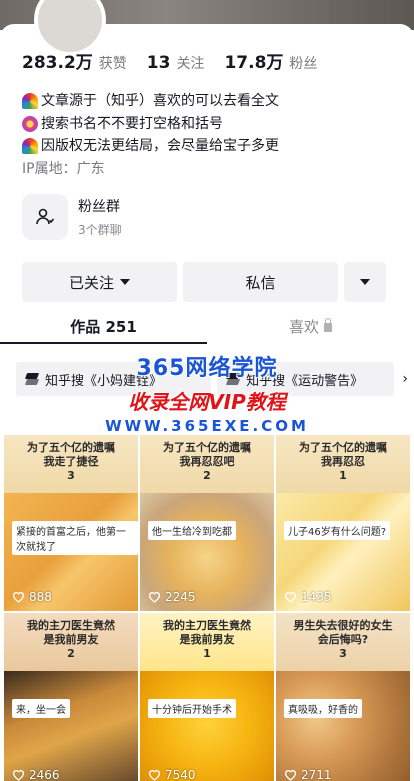 The width and height of the screenshot is (414, 781). What do you see at coordinates (41, 708) in the screenshot?
I see `video-subtitle: 来，坐一会` at bounding box center [41, 708].